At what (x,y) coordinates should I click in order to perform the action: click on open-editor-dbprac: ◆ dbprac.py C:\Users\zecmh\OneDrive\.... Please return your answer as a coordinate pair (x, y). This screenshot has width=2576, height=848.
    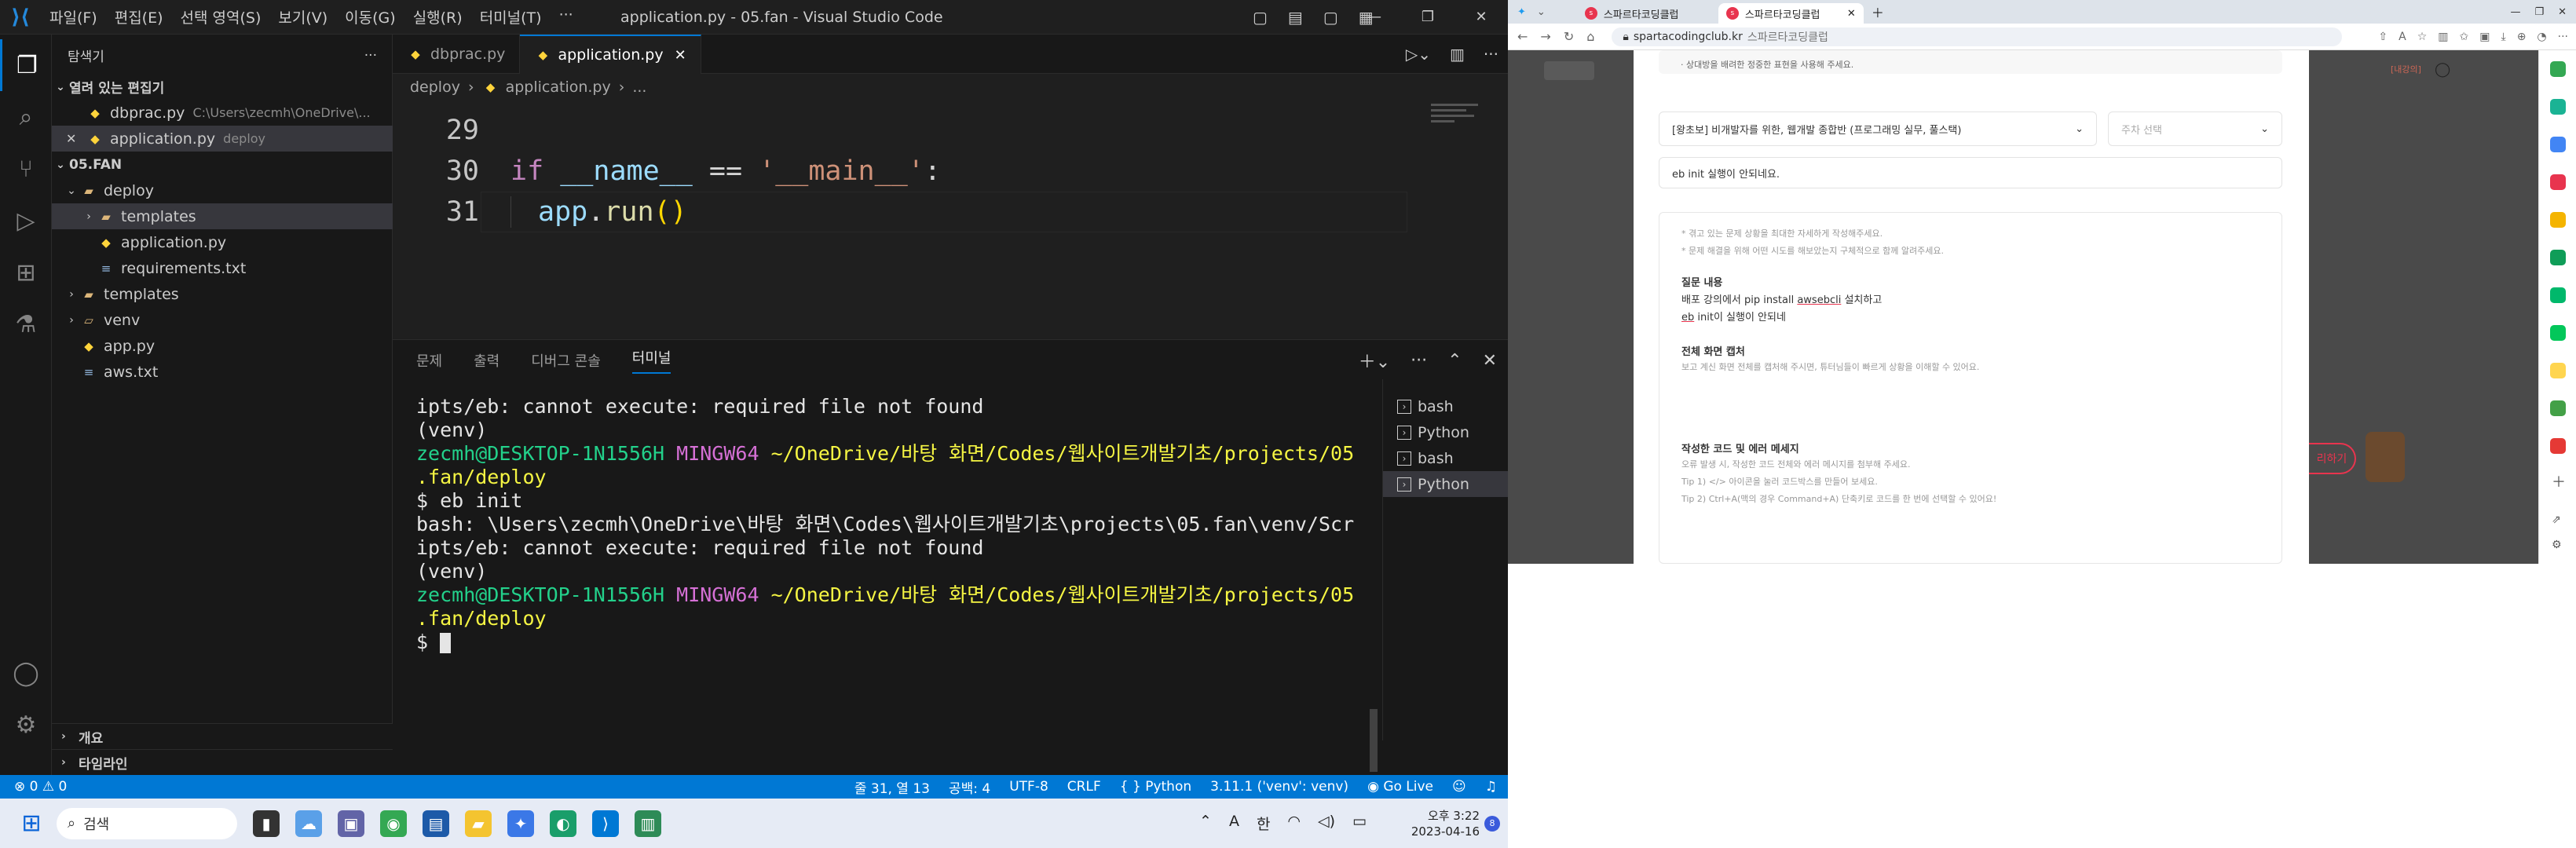
    Looking at the image, I should click on (223, 113).